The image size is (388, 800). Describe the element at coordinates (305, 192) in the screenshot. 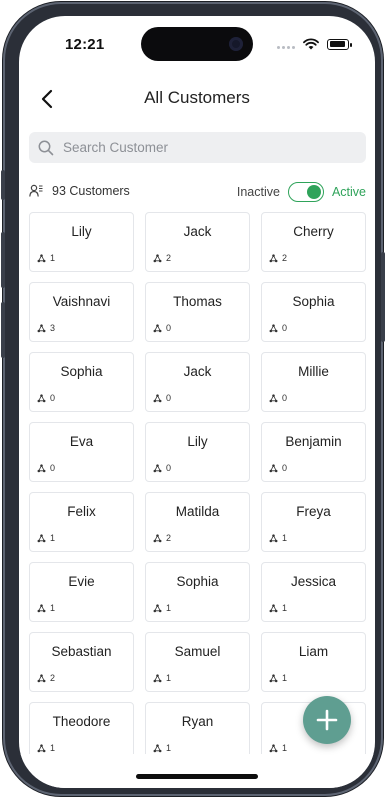

I see `active-toggle` at that location.